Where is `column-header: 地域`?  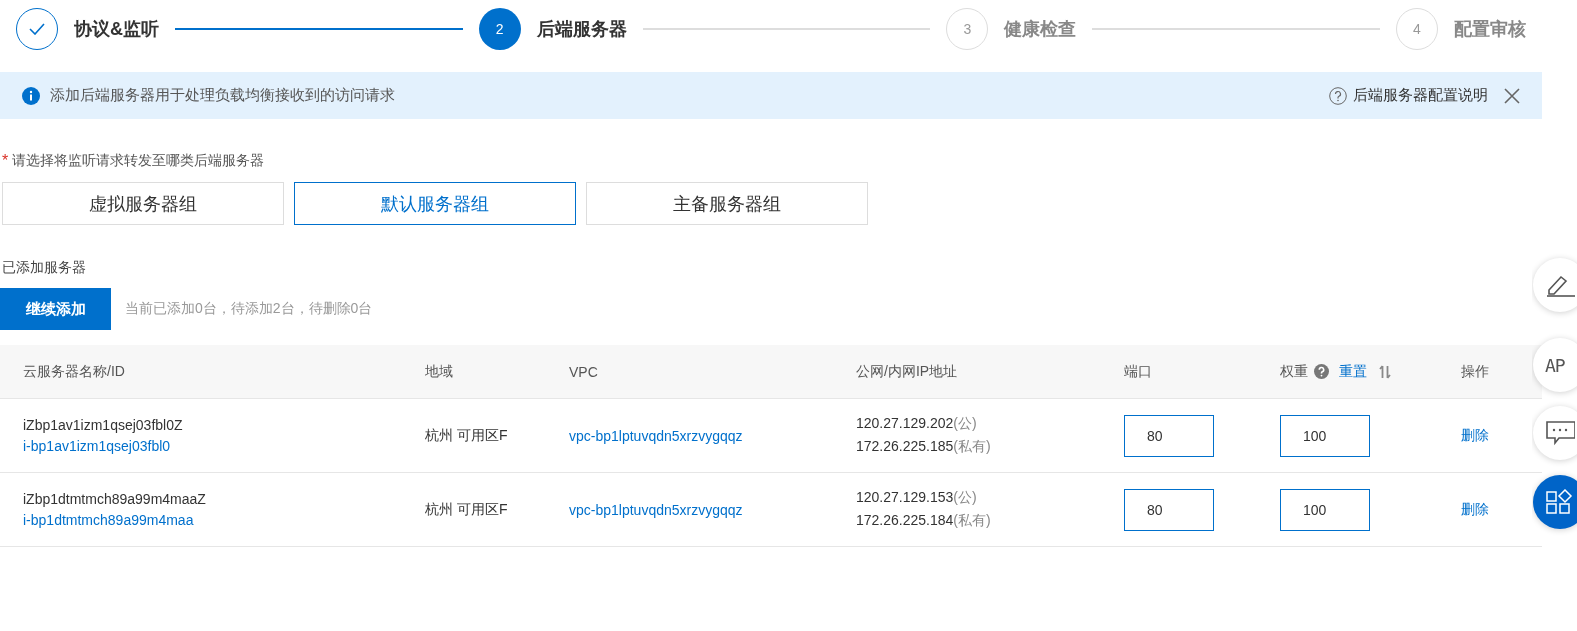 column-header: 地域 is located at coordinates (439, 371).